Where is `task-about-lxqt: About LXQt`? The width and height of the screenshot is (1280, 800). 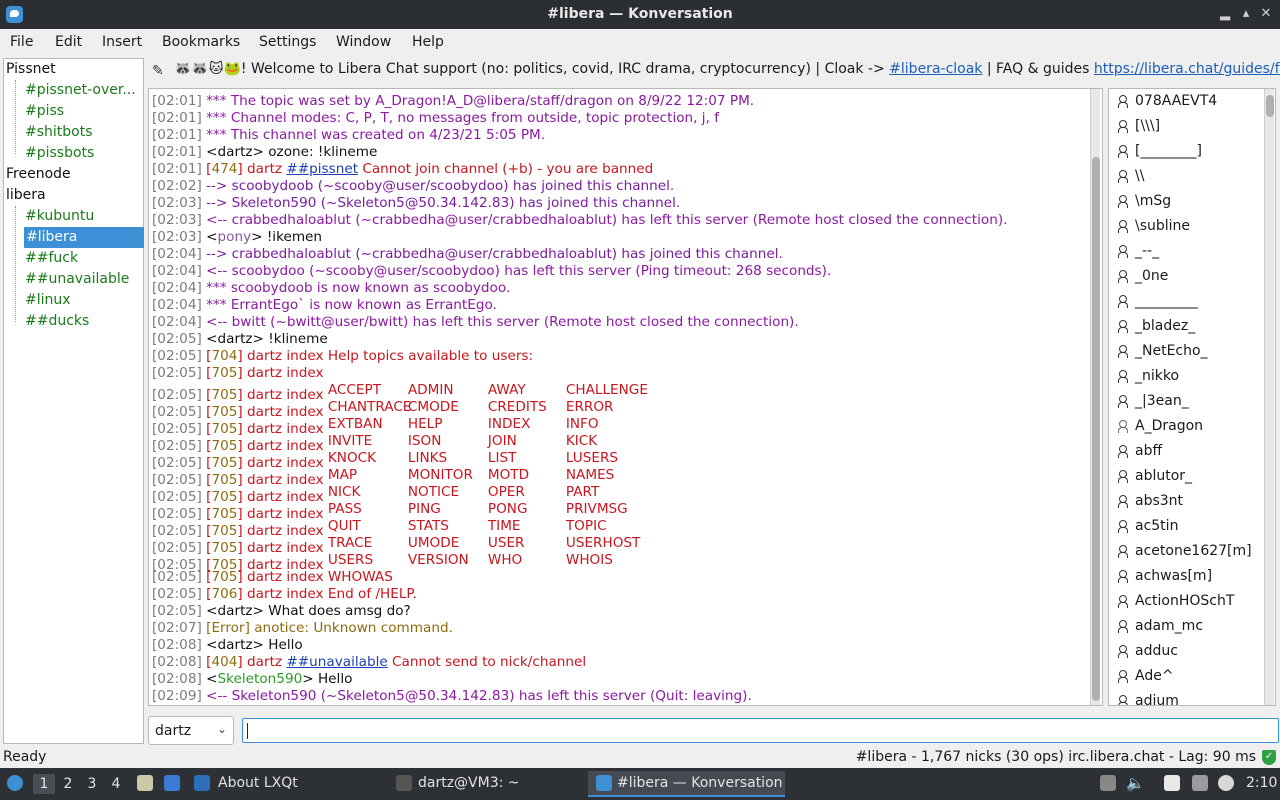 task-about-lxqt: About LXQt is located at coordinates (283, 784).